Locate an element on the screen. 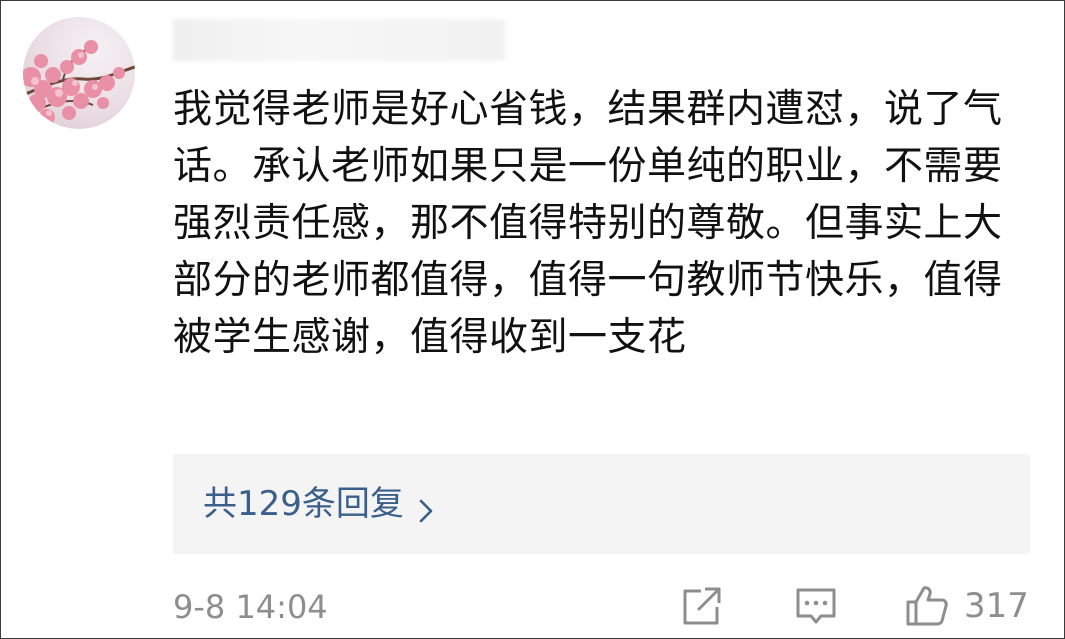 Image resolution: width=1065 pixels, height=639 pixels. like-button: 317 is located at coordinates (966, 606).